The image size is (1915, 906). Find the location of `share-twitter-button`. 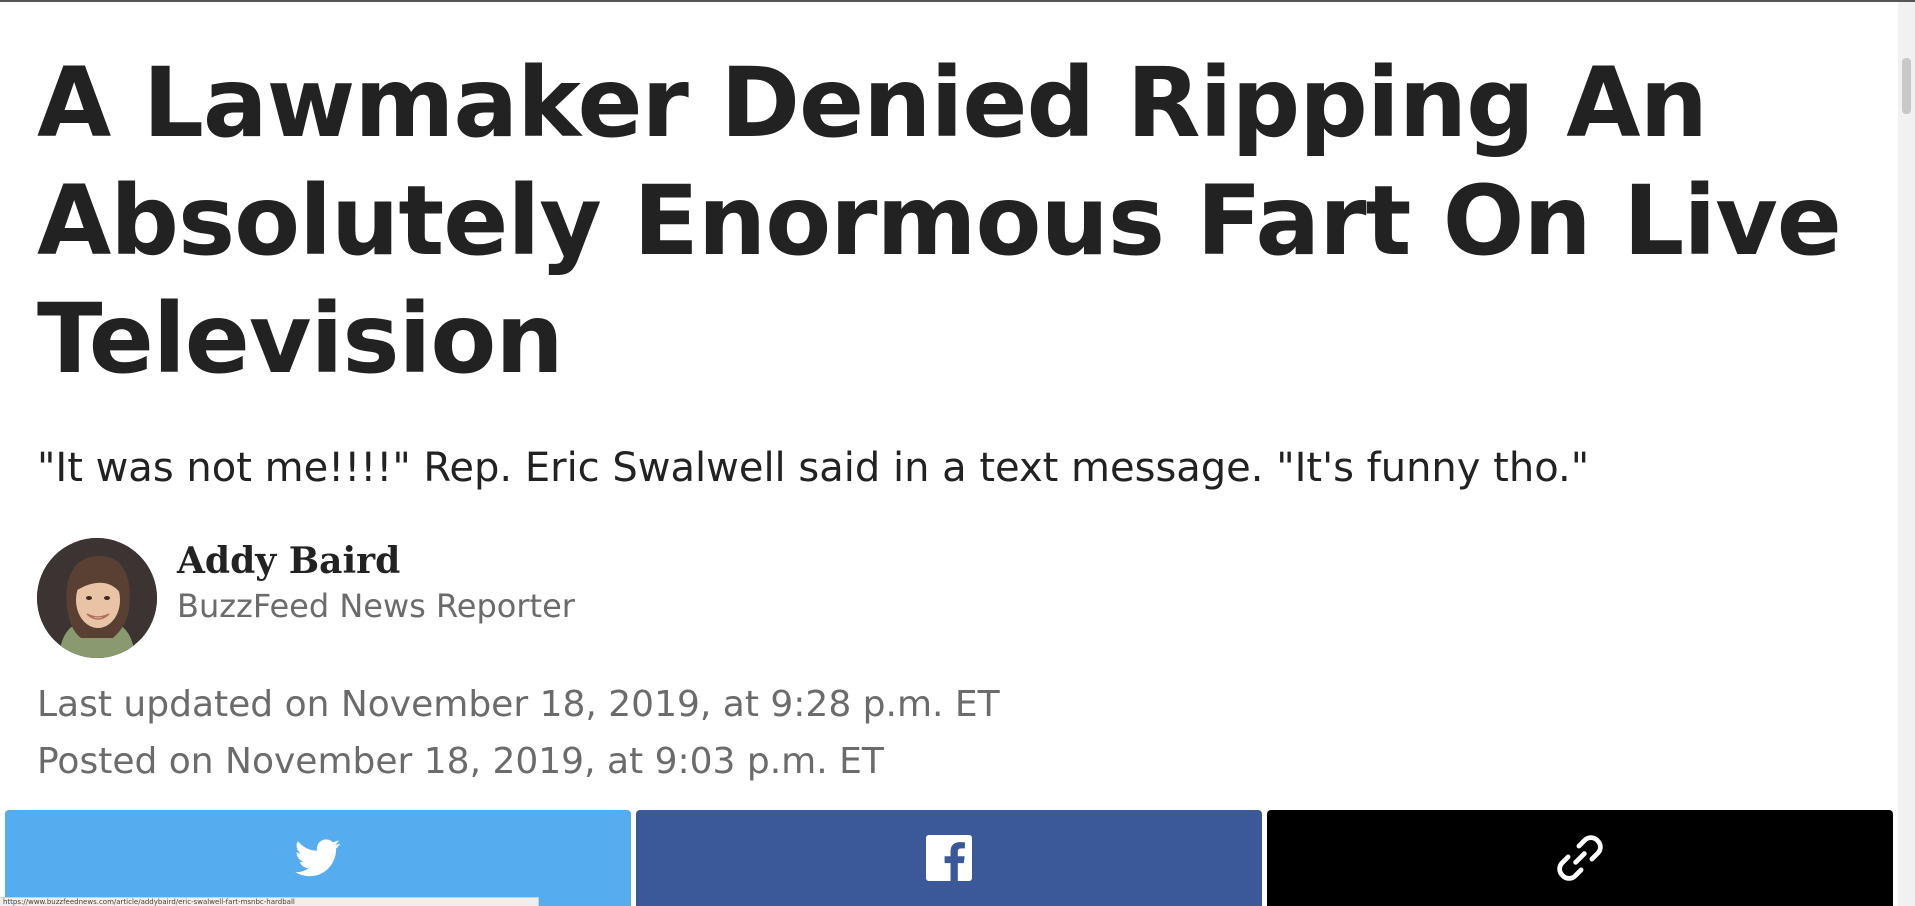

share-twitter-button is located at coordinates (318, 858).